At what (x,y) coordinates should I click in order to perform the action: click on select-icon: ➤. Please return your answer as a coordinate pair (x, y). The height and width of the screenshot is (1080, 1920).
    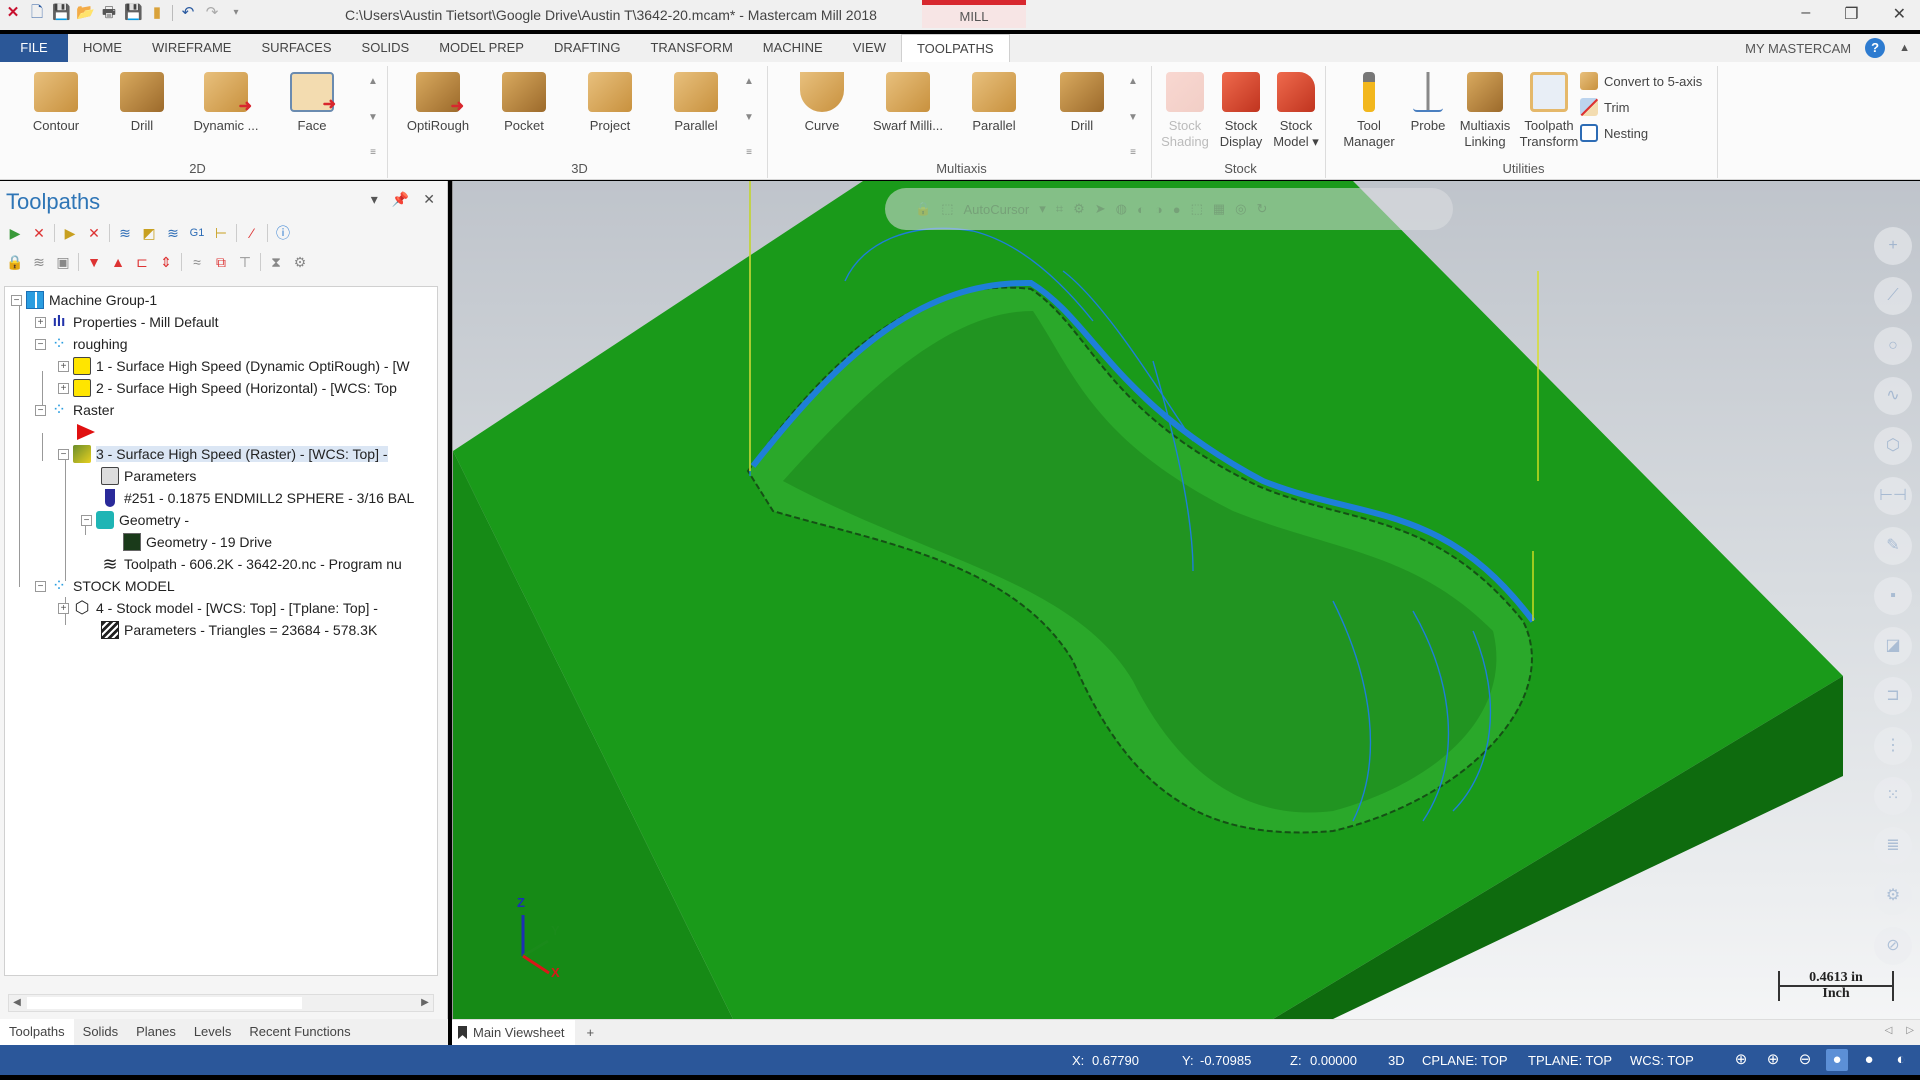
    Looking at the image, I should click on (1100, 209).